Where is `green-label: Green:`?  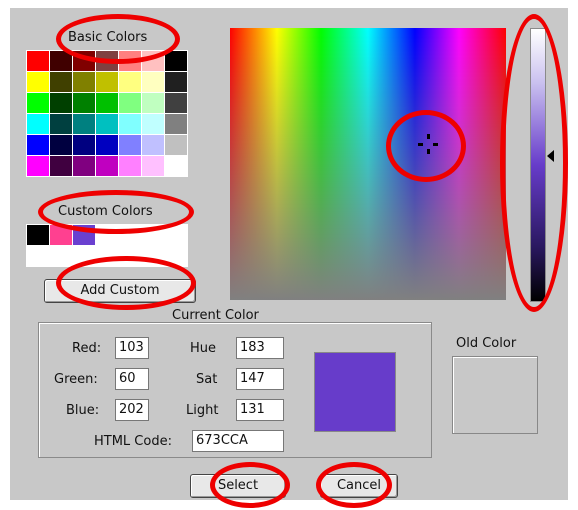
green-label: Green: is located at coordinates (76, 379).